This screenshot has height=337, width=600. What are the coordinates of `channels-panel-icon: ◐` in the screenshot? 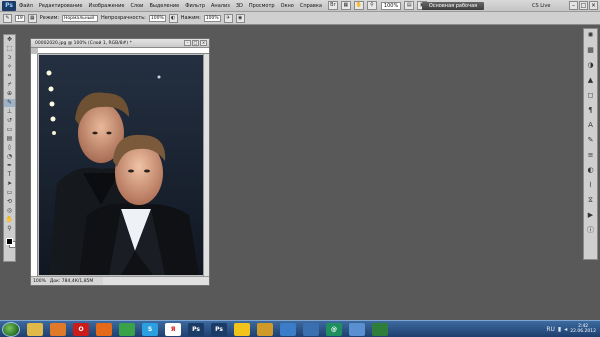 It's located at (590, 170).